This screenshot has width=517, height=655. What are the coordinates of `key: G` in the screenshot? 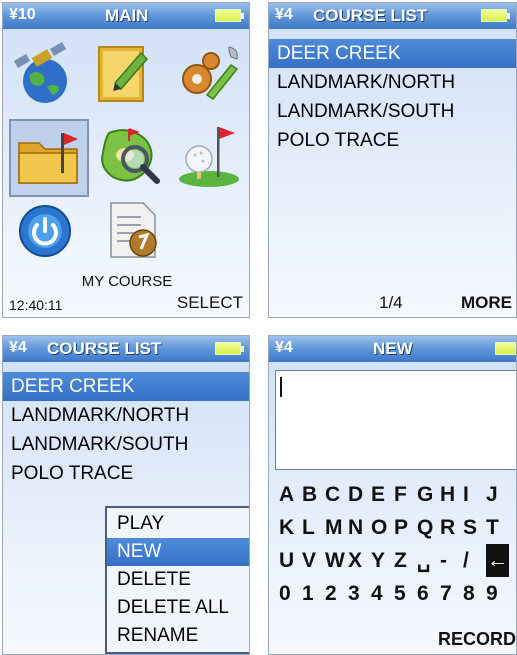 It's located at (428, 494).